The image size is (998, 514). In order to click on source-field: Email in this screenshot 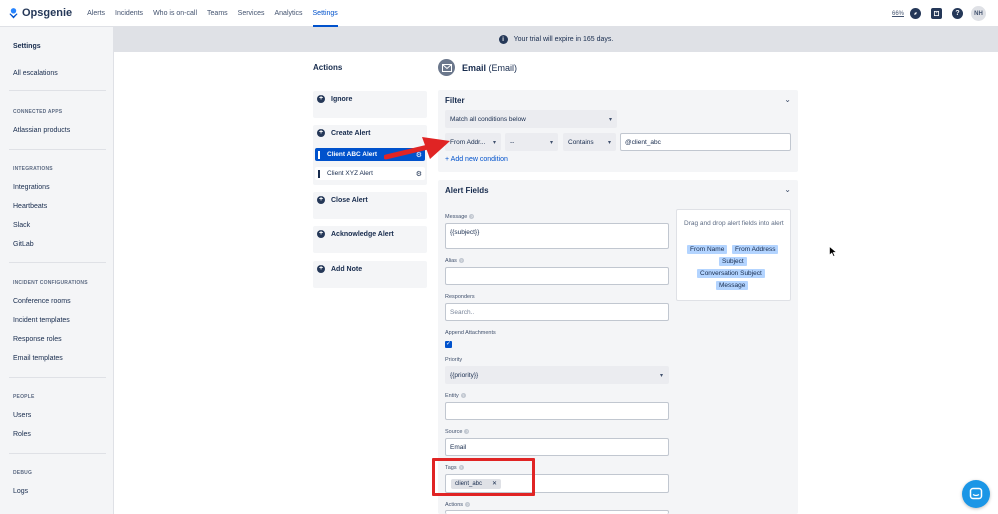, I will do `click(557, 447)`.